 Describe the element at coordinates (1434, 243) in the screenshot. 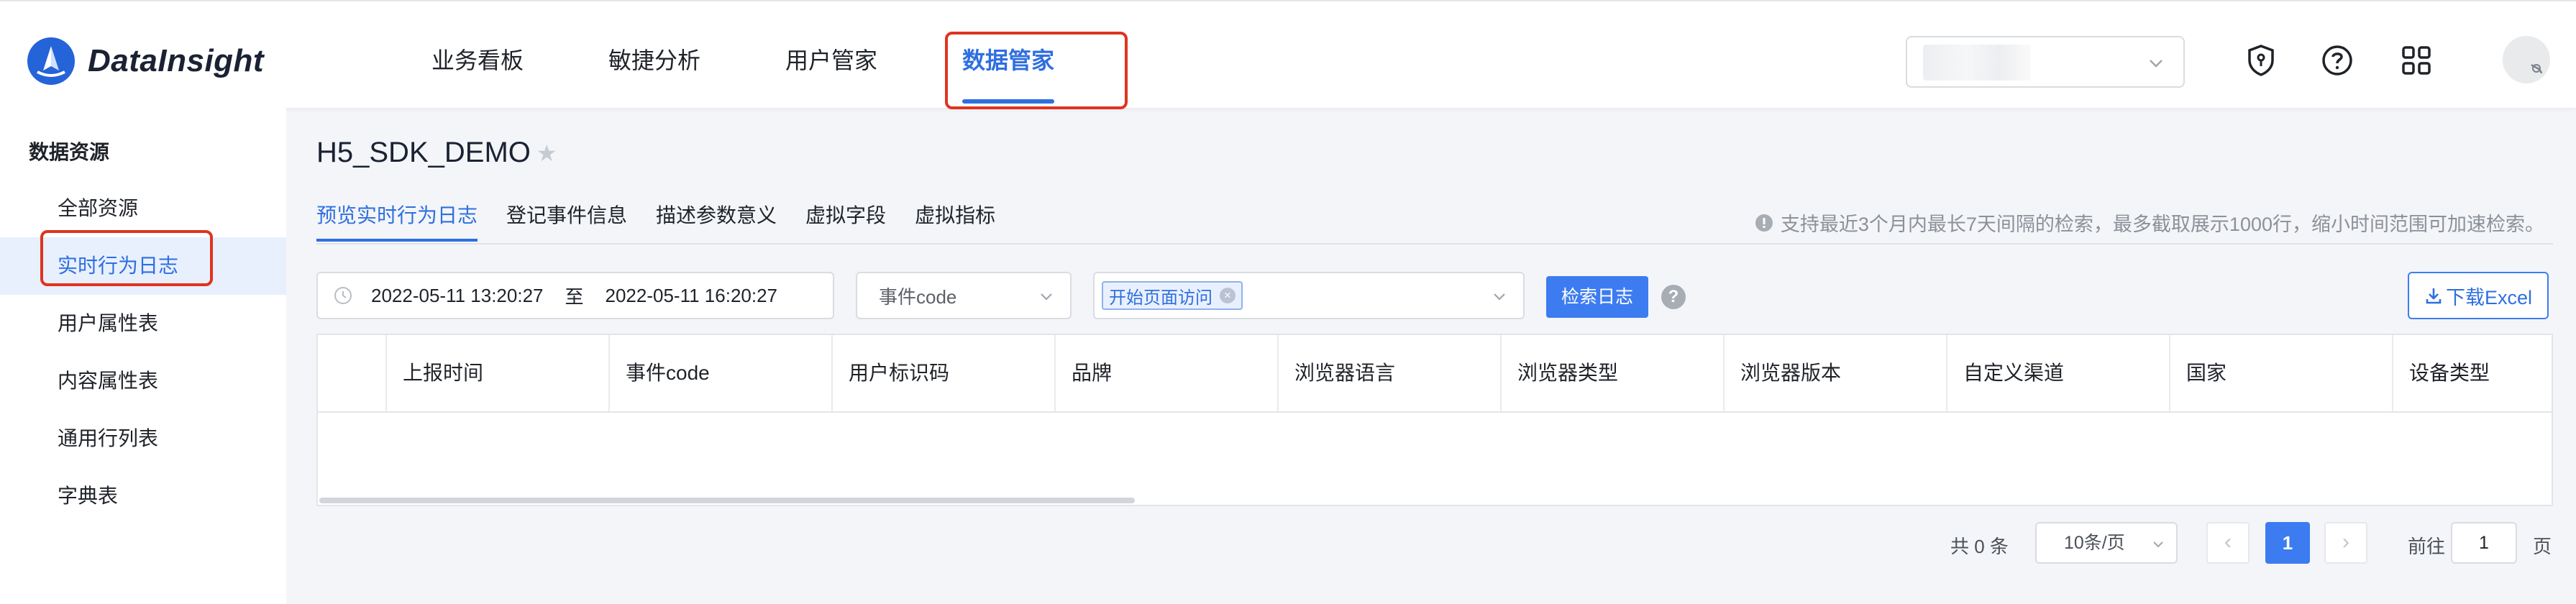

I see `tabs-divider` at that location.